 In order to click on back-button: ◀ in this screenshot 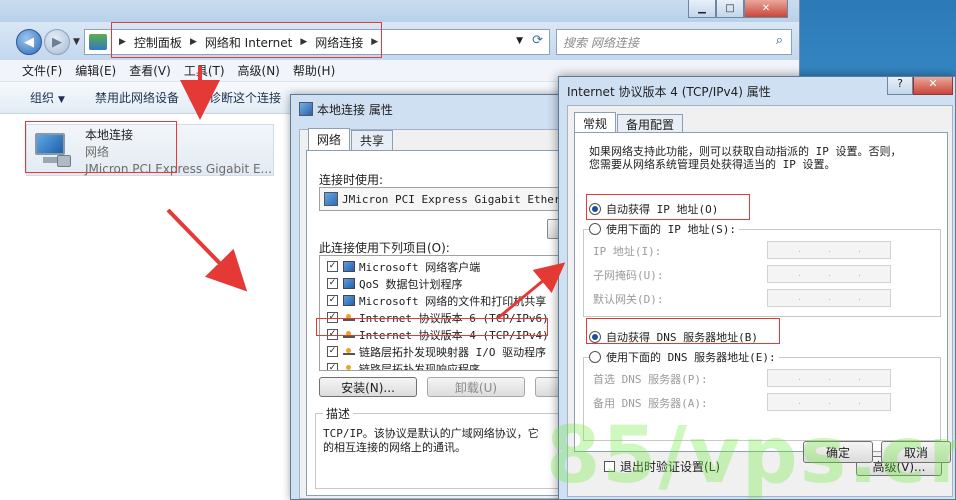, I will do `click(29, 42)`.